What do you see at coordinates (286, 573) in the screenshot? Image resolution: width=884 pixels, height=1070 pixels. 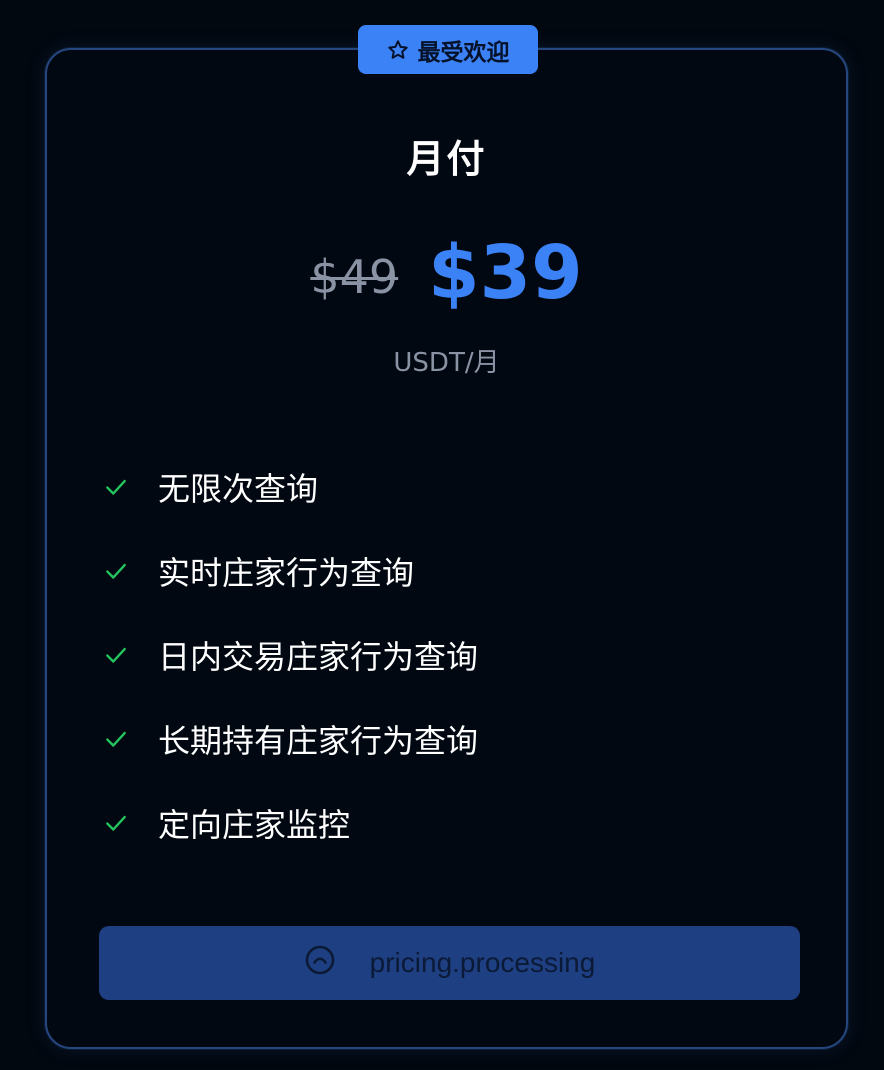 I see `feature-label: 实时庄家行为查询` at bounding box center [286, 573].